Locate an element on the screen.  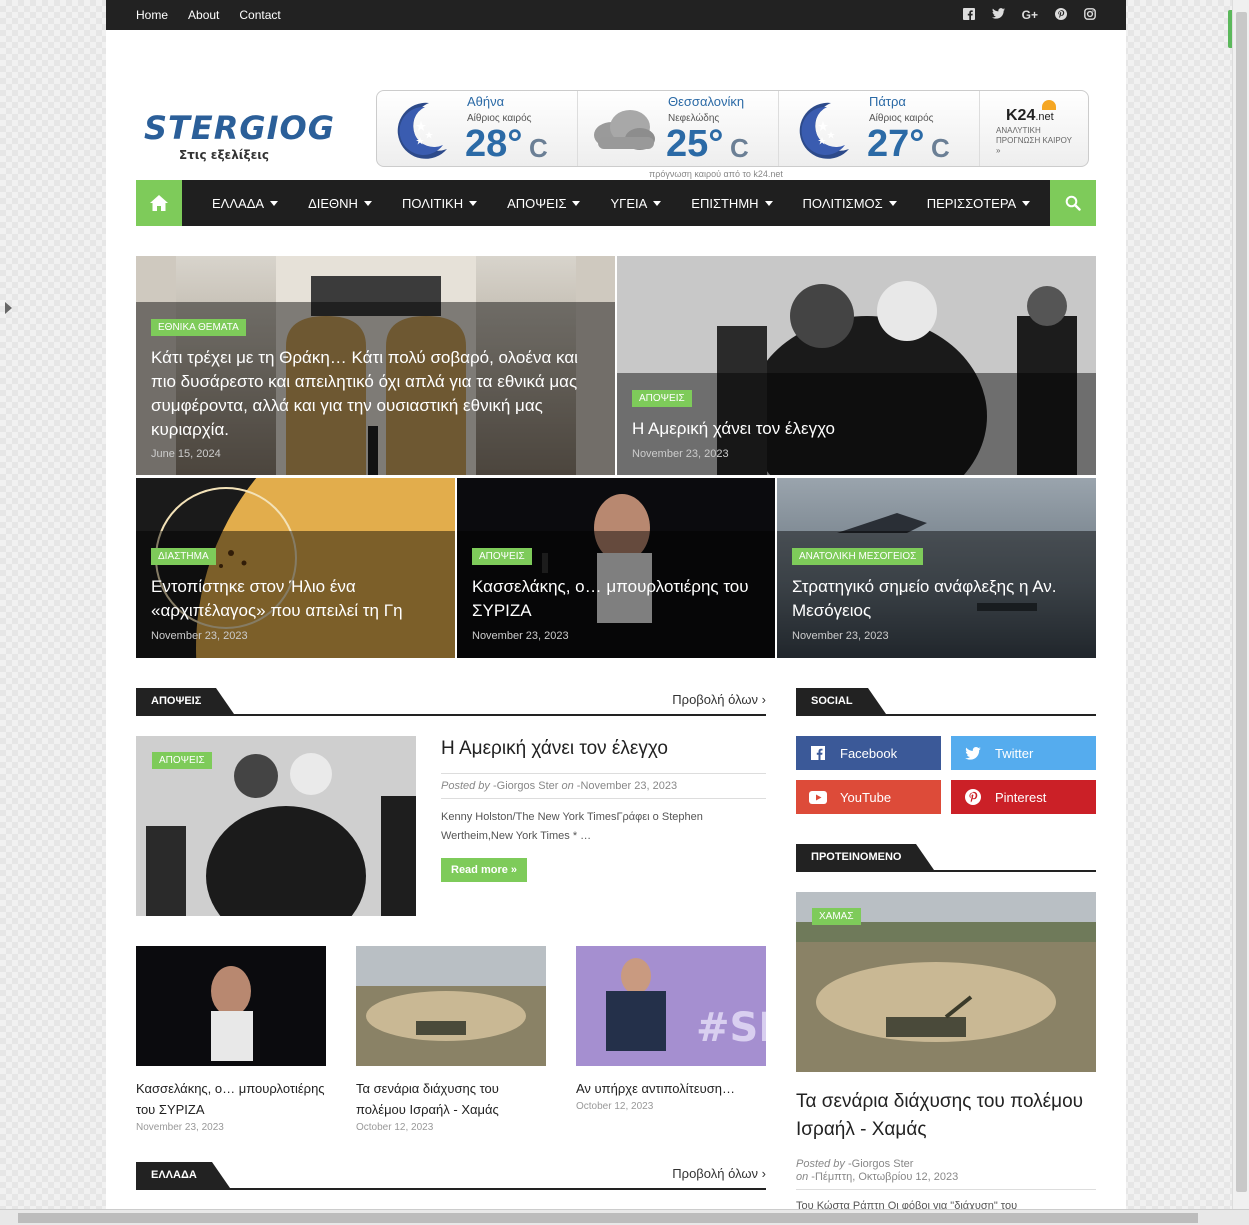
section-header-social: SOCIAL is located at coordinates (946, 702).